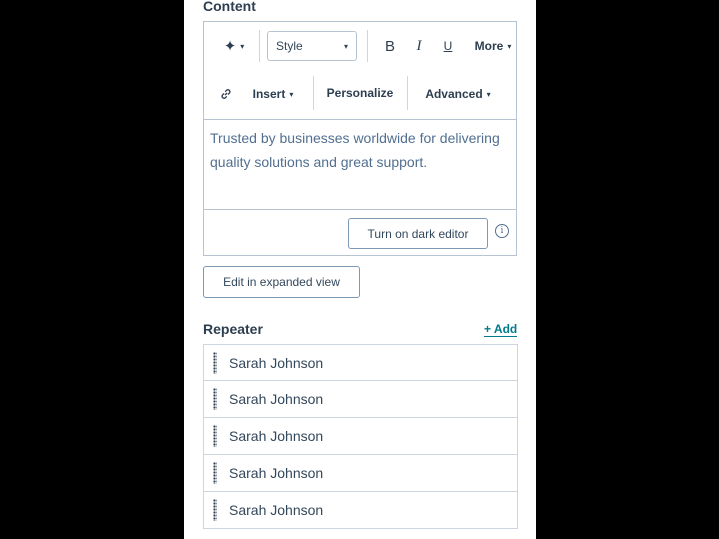 The image size is (719, 539). What do you see at coordinates (489, 46) in the screenshot?
I see `more-label: More` at bounding box center [489, 46].